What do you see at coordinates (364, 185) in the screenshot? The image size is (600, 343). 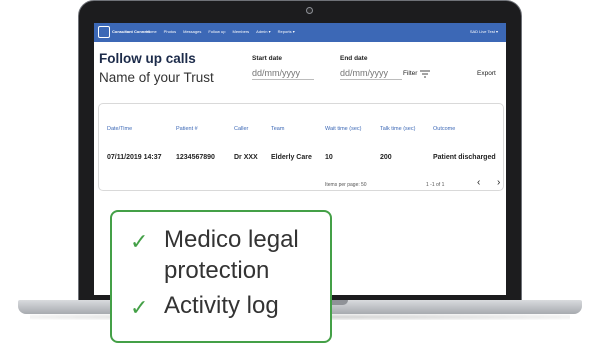 I see `items-per-page-select: 50` at bounding box center [364, 185].